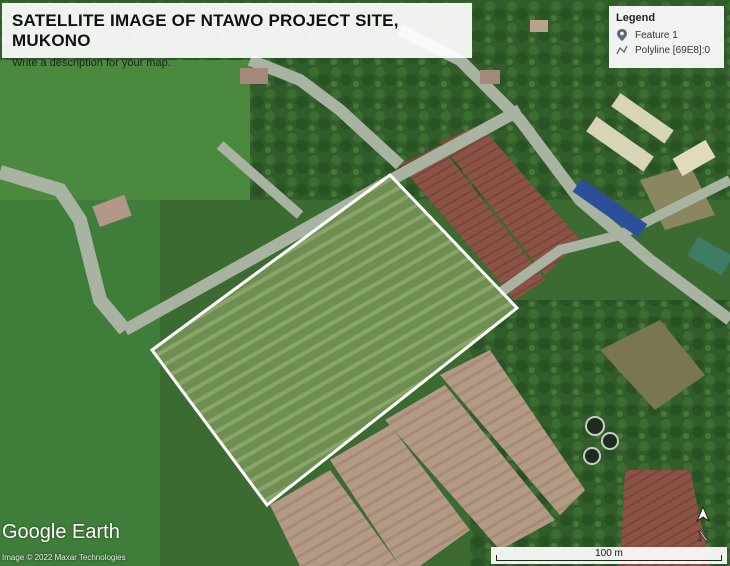  Describe the element at coordinates (622, 50) in the screenshot. I see `polyline-icon` at that location.